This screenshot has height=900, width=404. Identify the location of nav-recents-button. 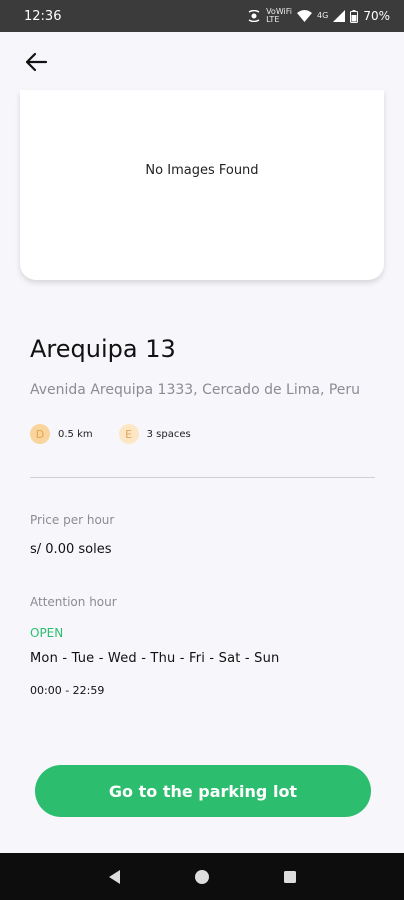
(290, 877).